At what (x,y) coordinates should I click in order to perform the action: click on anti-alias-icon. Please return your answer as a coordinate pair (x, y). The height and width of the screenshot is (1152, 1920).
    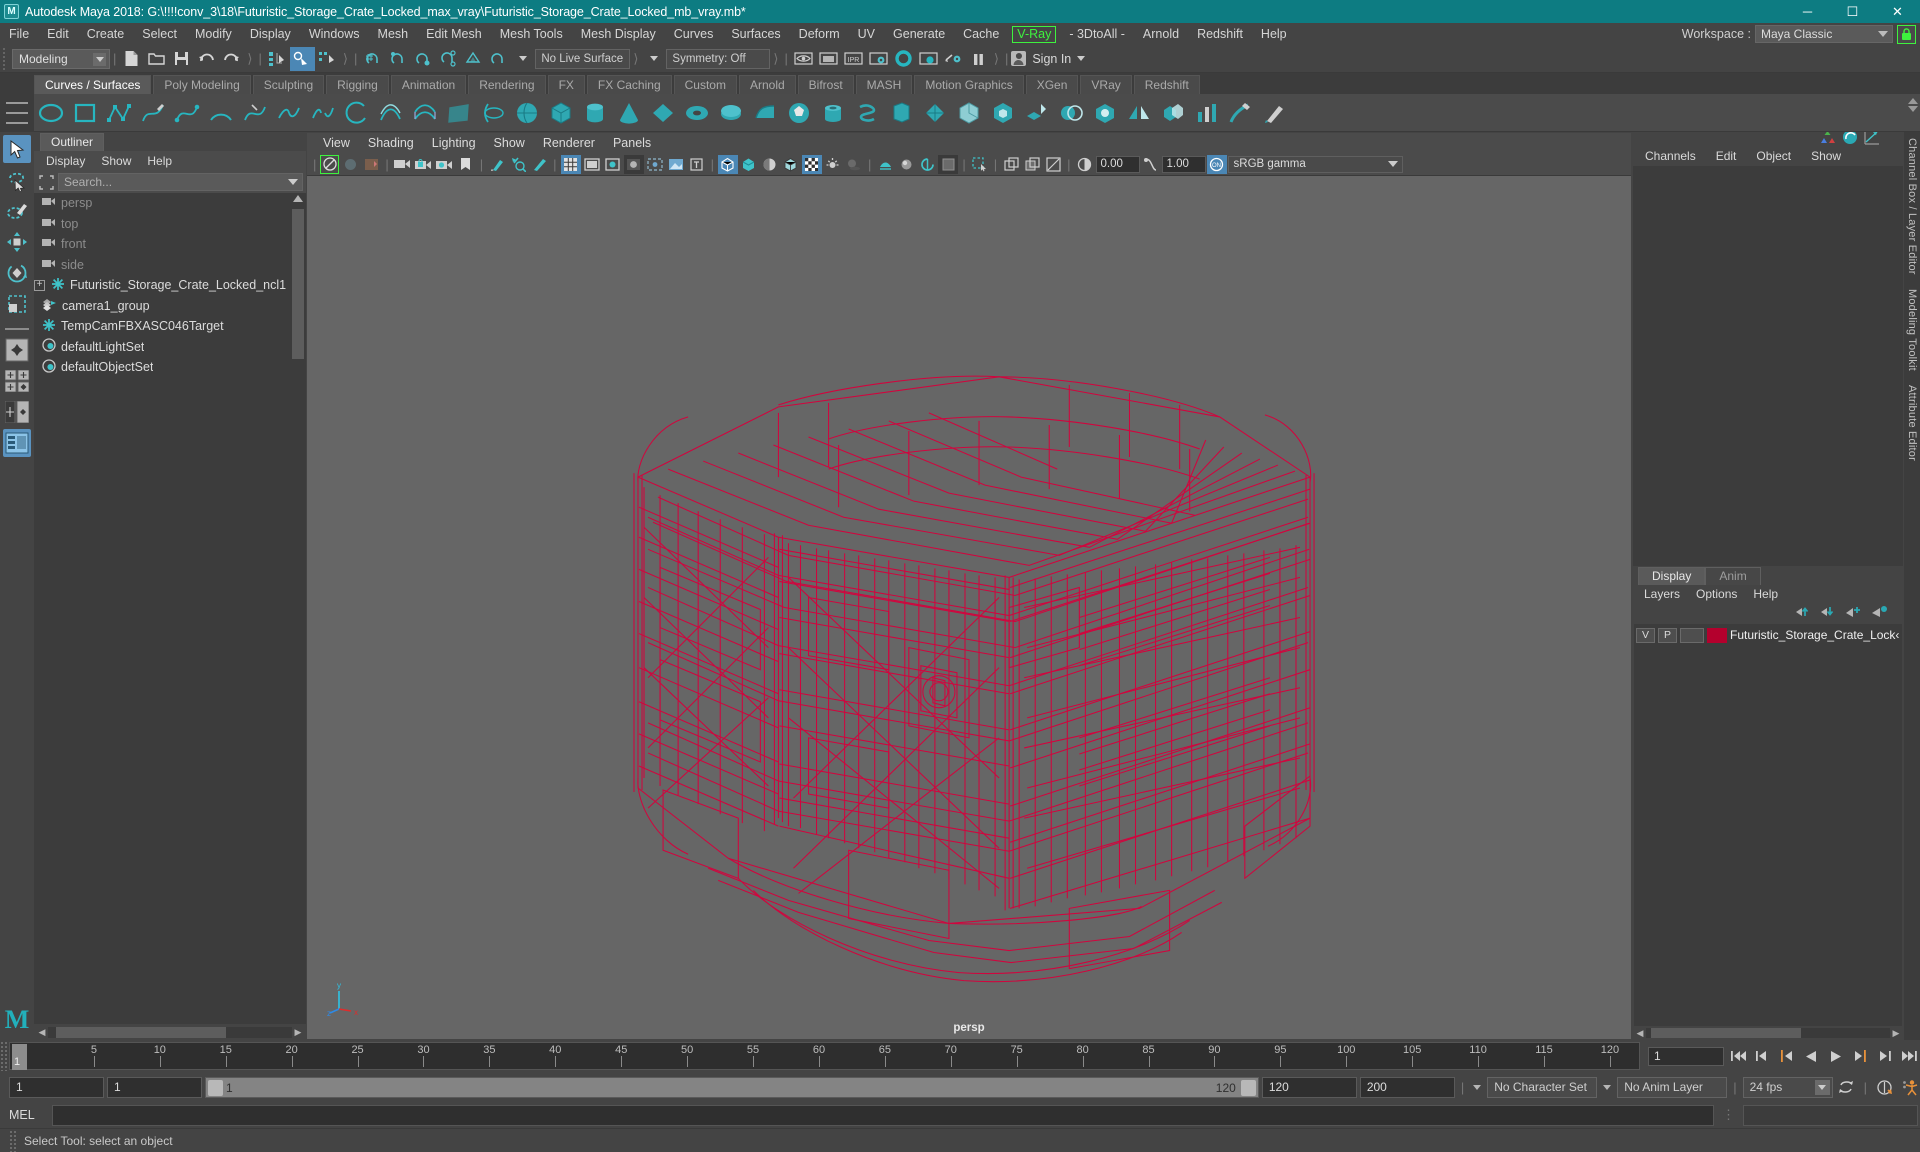
    Looking at the image, I should click on (927, 164).